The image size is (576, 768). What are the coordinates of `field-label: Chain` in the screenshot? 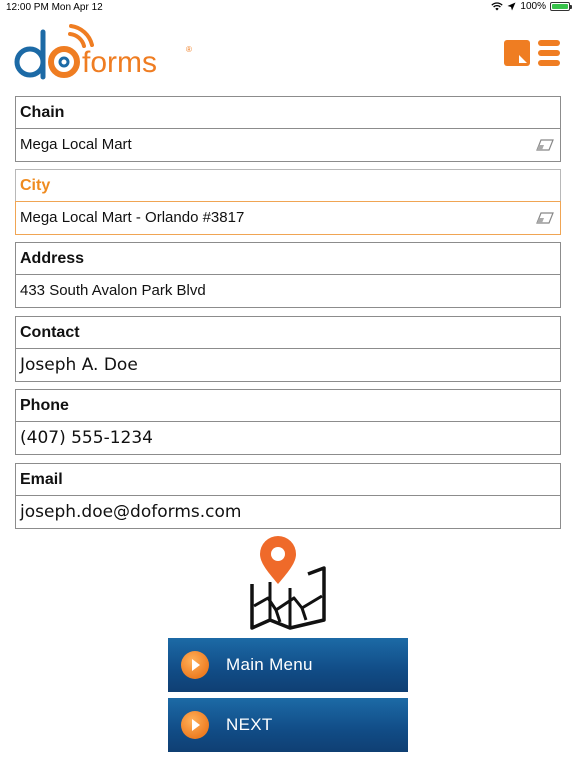 It's located at (288, 112).